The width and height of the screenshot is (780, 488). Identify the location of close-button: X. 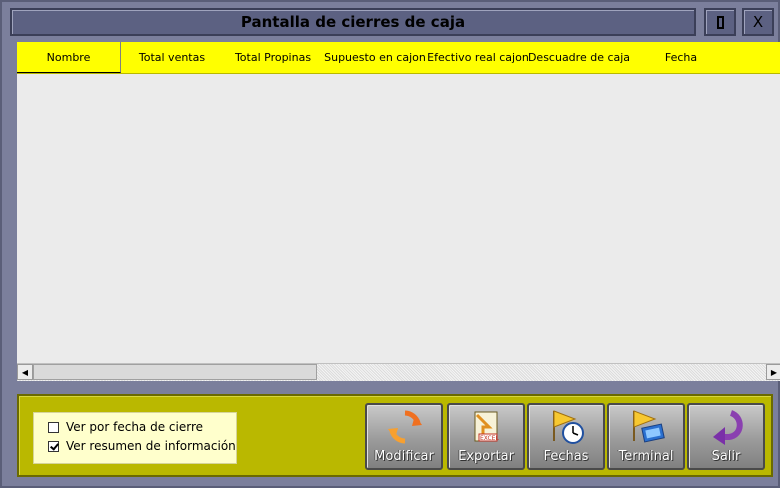
(758, 22).